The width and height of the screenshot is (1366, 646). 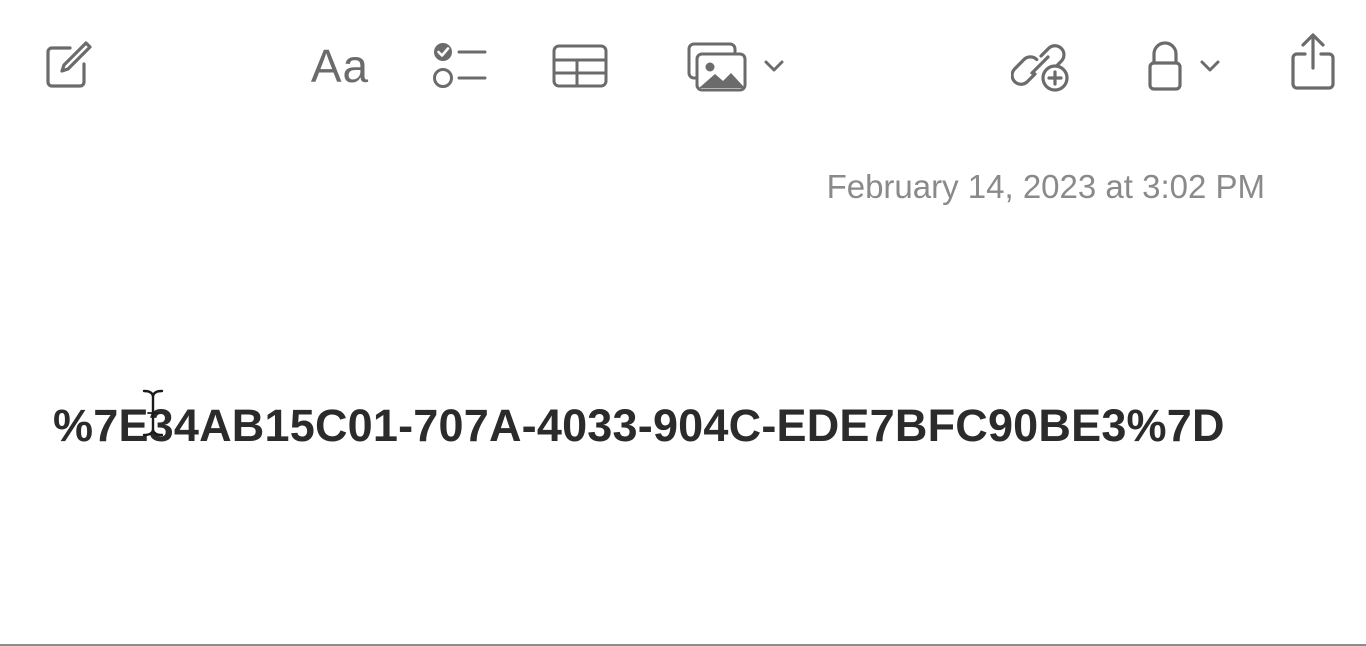 I want to click on share-button, so click(x=1313, y=62).